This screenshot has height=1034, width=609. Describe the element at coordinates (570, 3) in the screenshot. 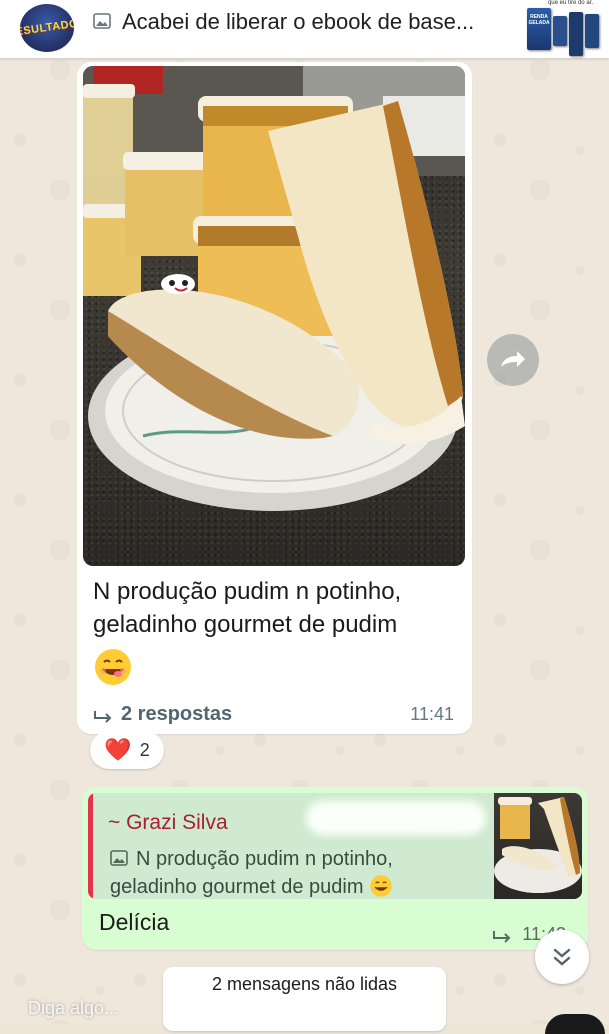

I see `ebook-tagline: que eu tire do ar.` at that location.